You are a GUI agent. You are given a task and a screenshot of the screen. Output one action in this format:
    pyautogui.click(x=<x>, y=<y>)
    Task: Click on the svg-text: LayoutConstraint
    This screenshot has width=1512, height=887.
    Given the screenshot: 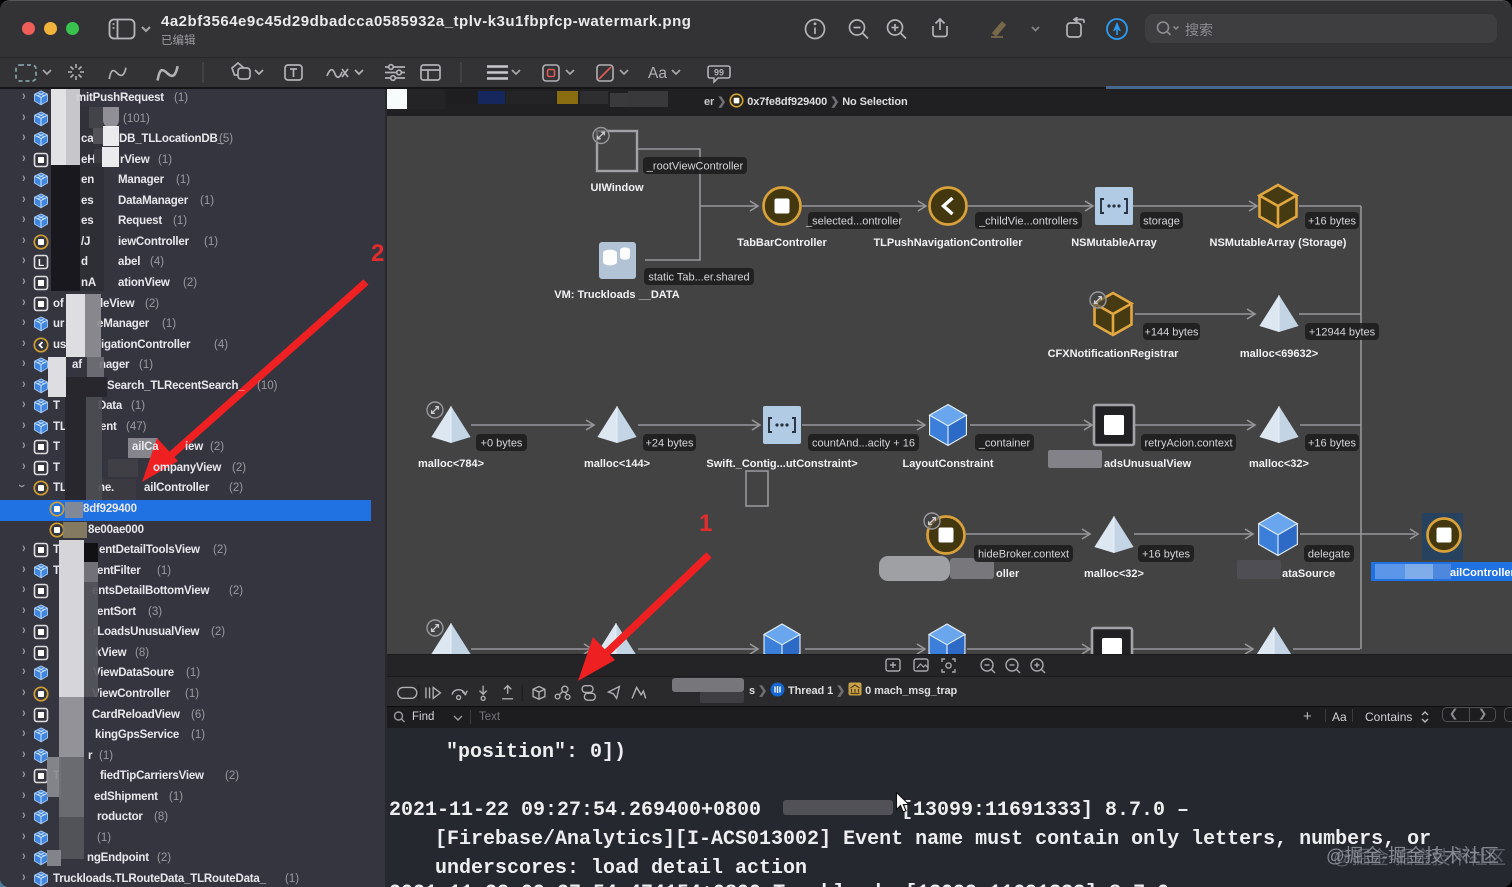 What is the action you would take?
    pyautogui.click(x=947, y=464)
    